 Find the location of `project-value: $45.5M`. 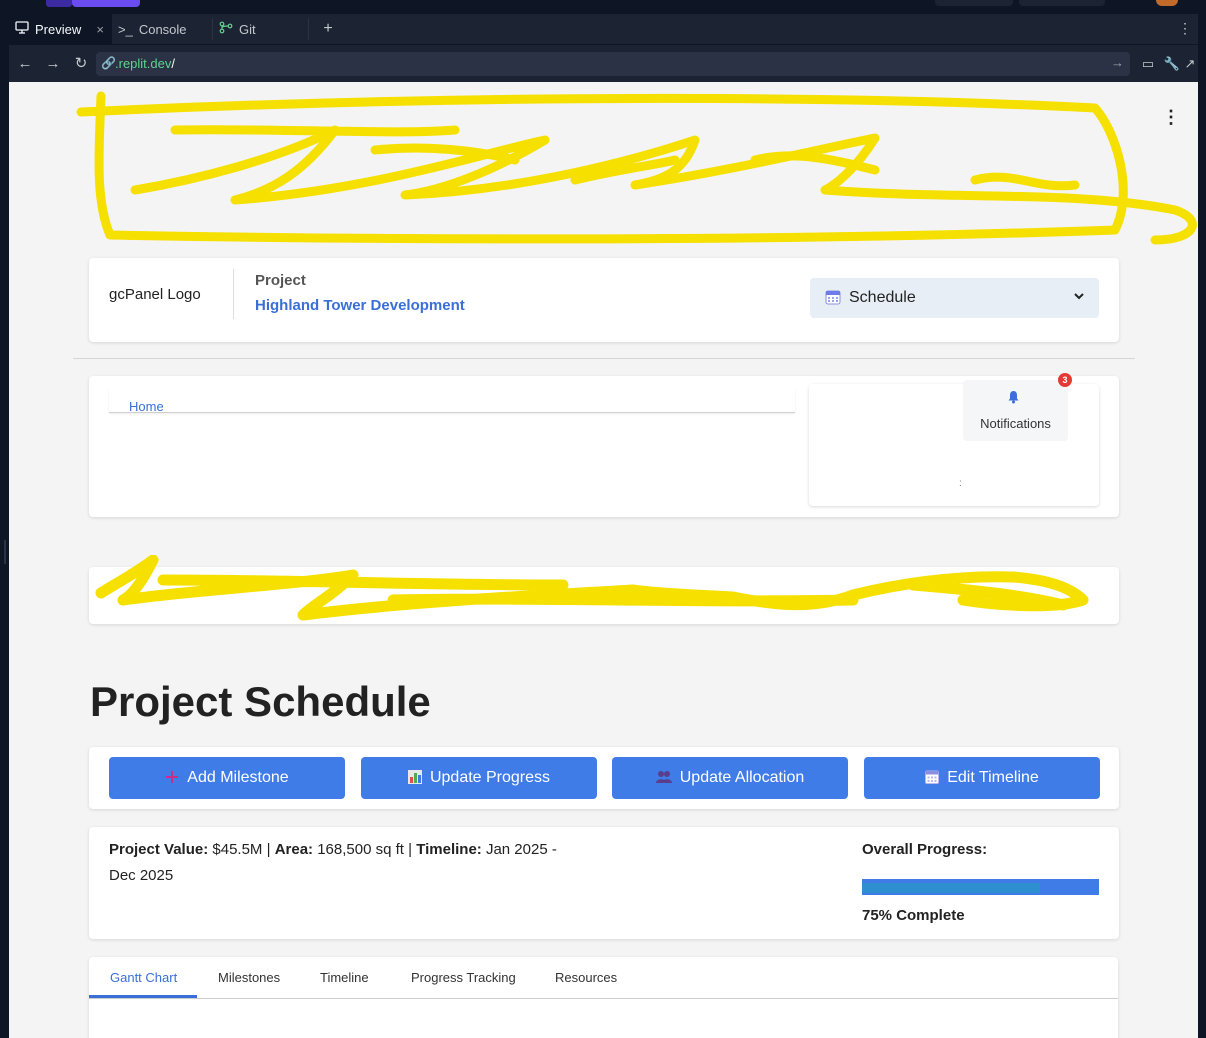

project-value: $45.5M is located at coordinates (237, 849).